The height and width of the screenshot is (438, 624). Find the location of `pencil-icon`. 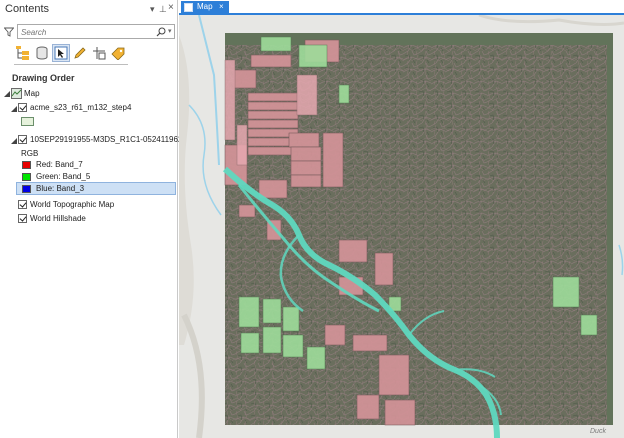

pencil-icon is located at coordinates (80, 53).